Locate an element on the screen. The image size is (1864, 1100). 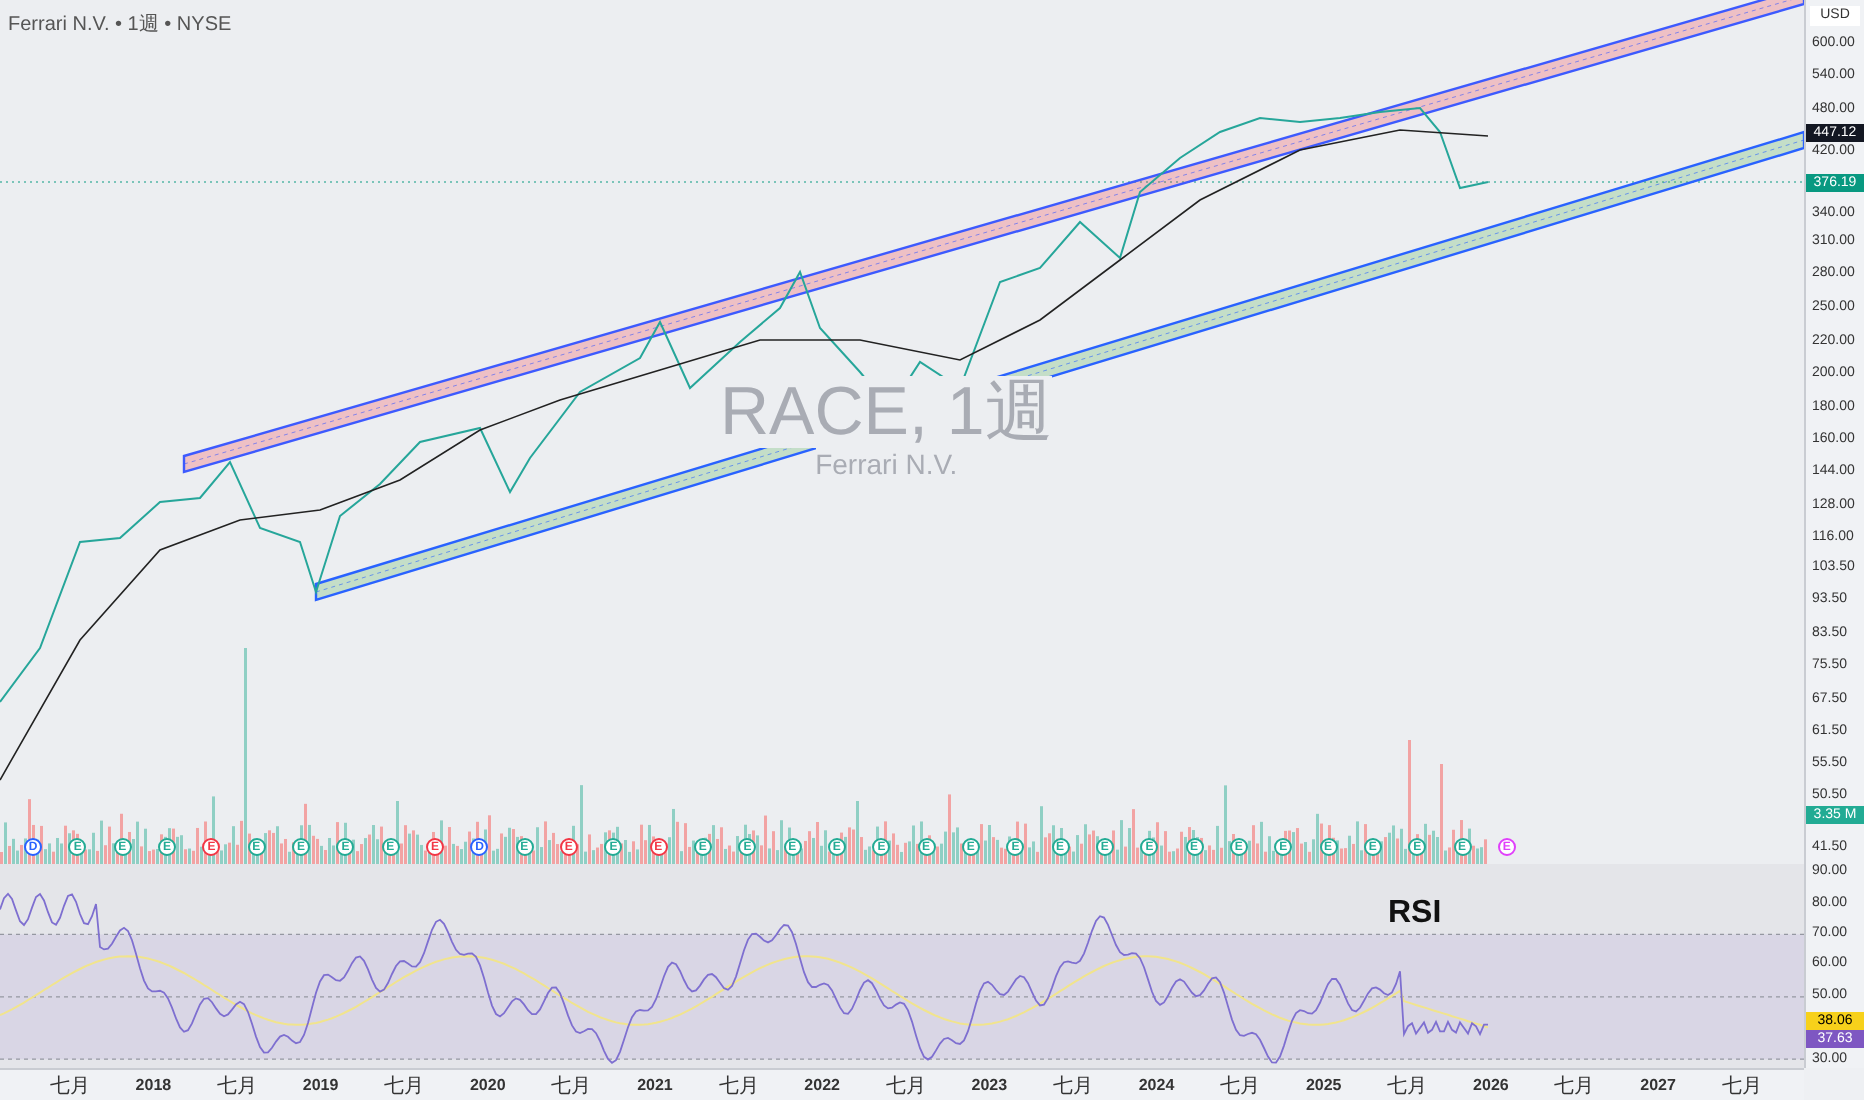
time-axis-label: 2018 is located at coordinates (153, 1085).